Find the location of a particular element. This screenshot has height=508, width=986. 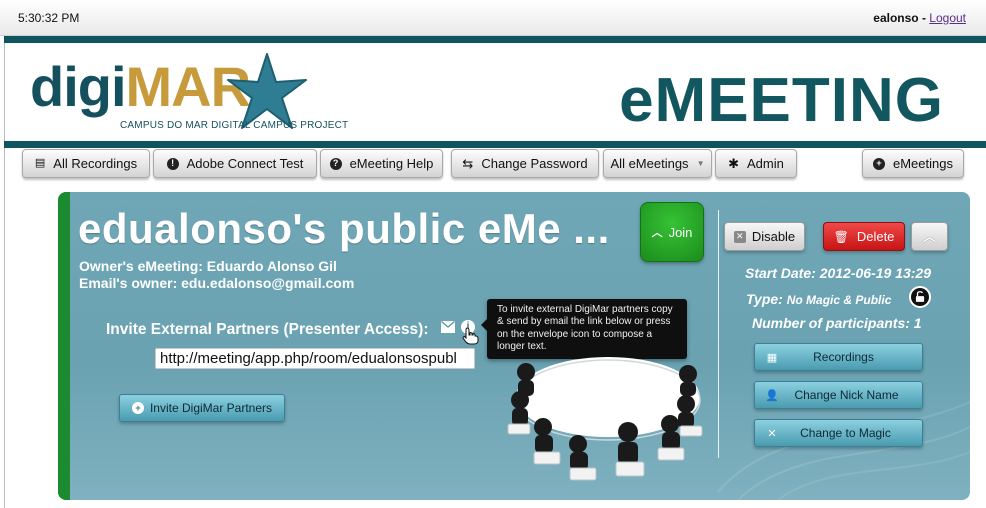

logout-link: Logout is located at coordinates (947, 18).